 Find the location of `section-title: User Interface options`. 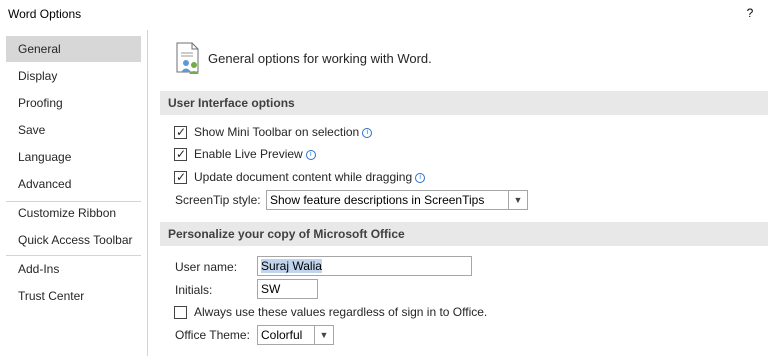

section-title: User Interface options is located at coordinates (231, 103).